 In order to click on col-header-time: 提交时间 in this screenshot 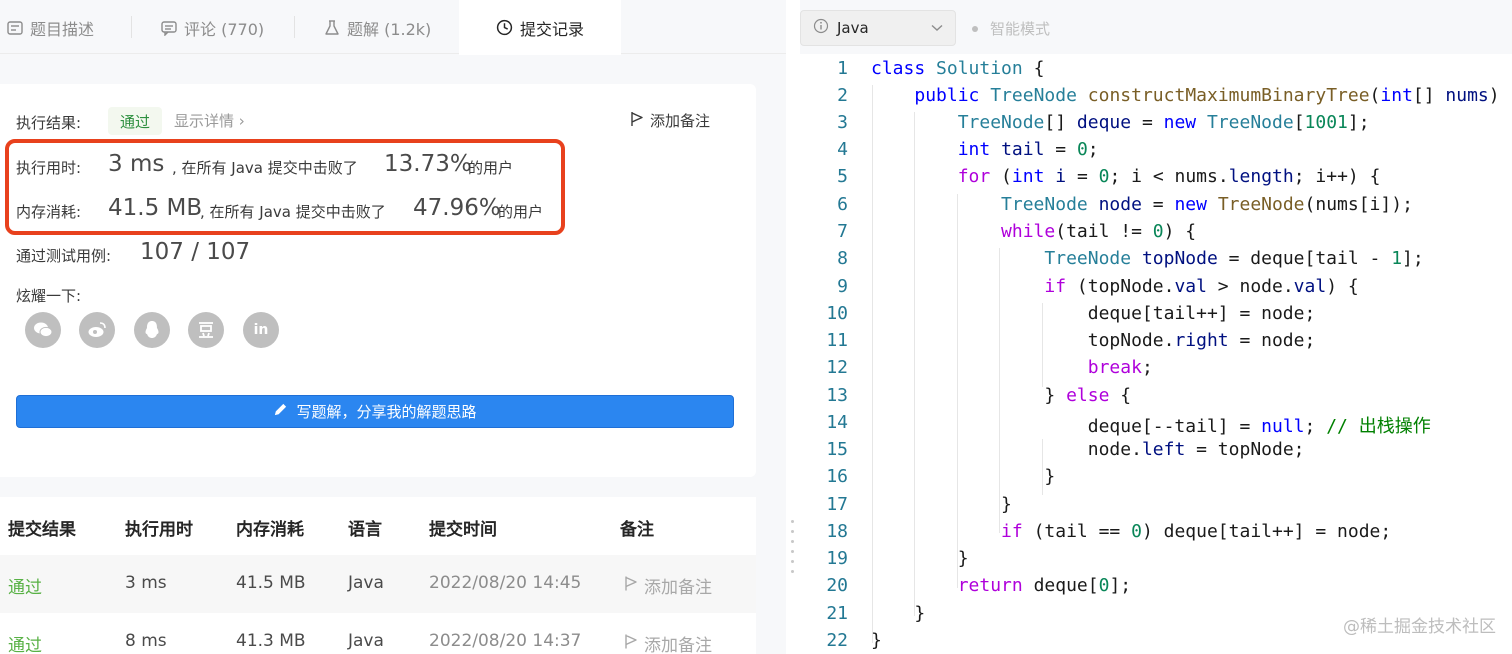, I will do `click(463, 530)`.